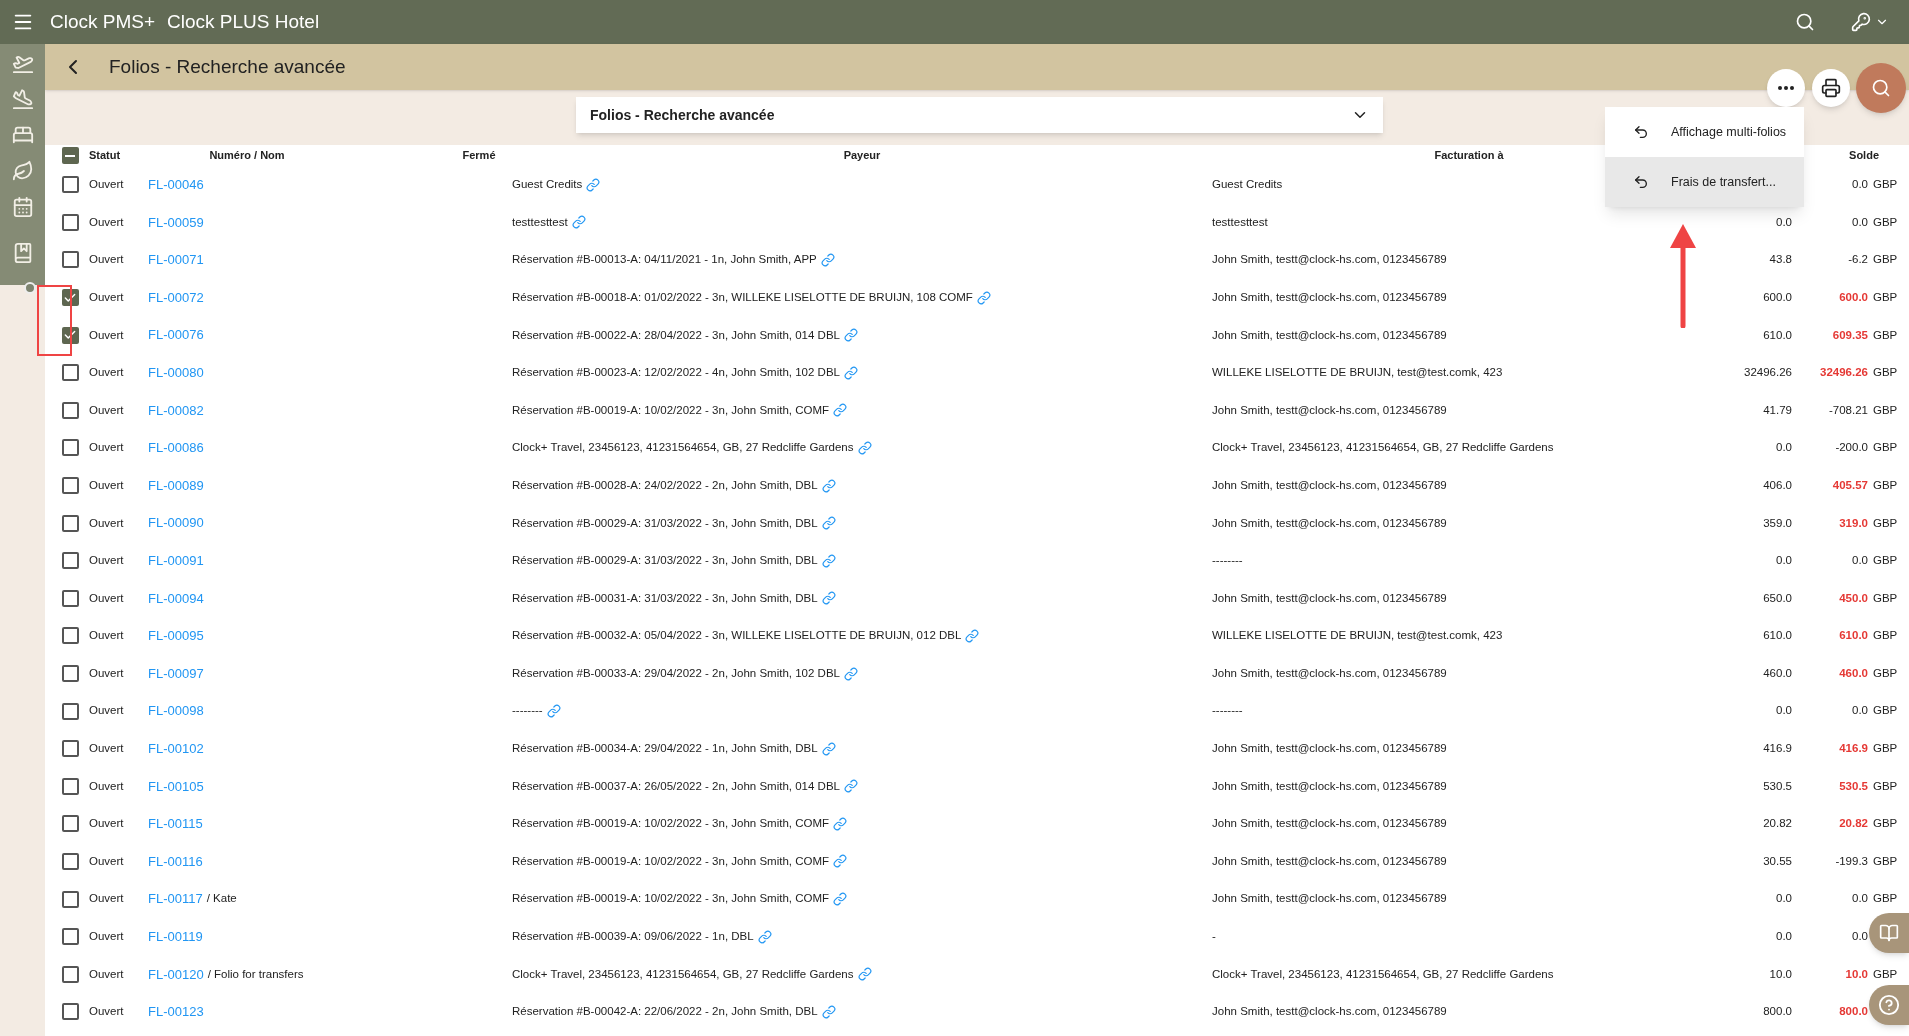 The image size is (1909, 1036). I want to click on balance-cell-text: 10.0, so click(1856, 974).